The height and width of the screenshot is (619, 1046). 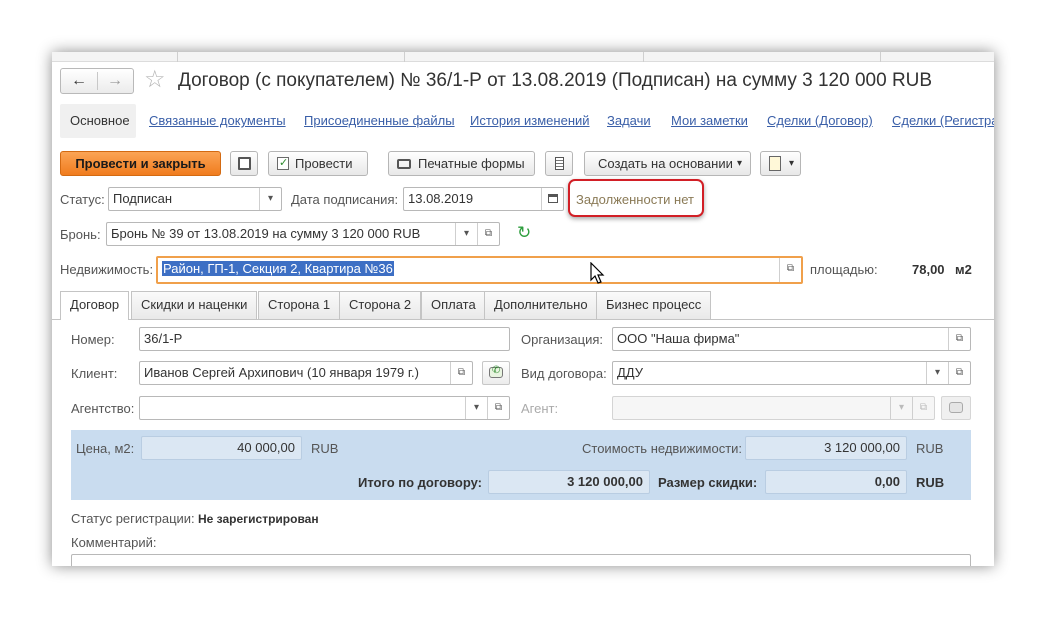 What do you see at coordinates (324, 408) in the screenshot?
I see `agency-field: ▾ ⧉` at bounding box center [324, 408].